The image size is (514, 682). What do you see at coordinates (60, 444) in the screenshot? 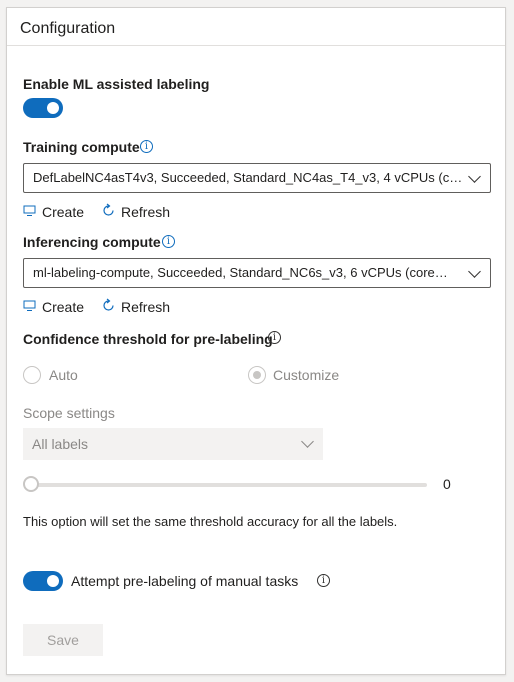
I see `scope-dropdown-value: All labels` at bounding box center [60, 444].